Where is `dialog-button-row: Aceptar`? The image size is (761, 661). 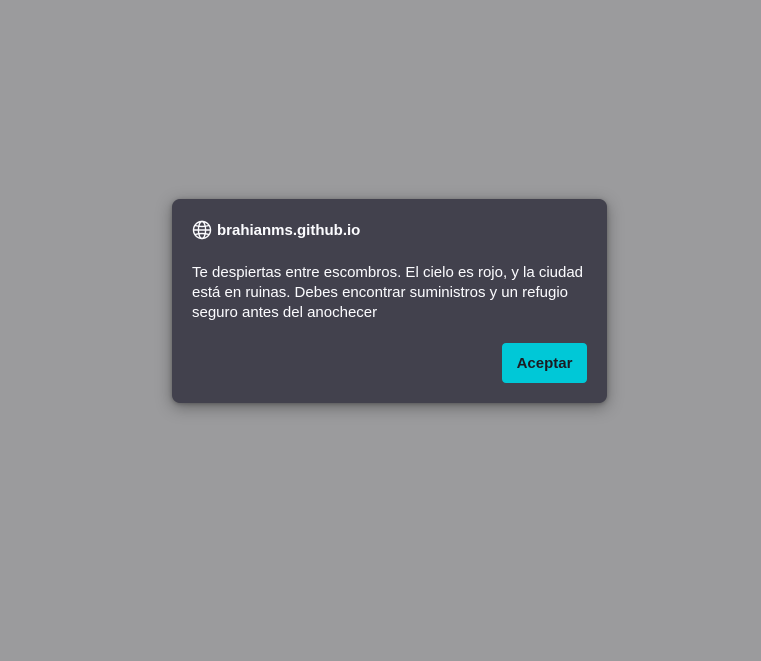
dialog-button-row: Aceptar is located at coordinates (544, 363).